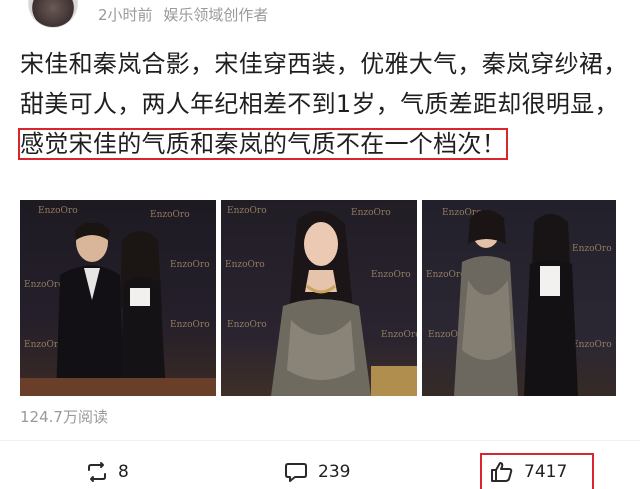  I want to click on avatar, so click(53, 14).